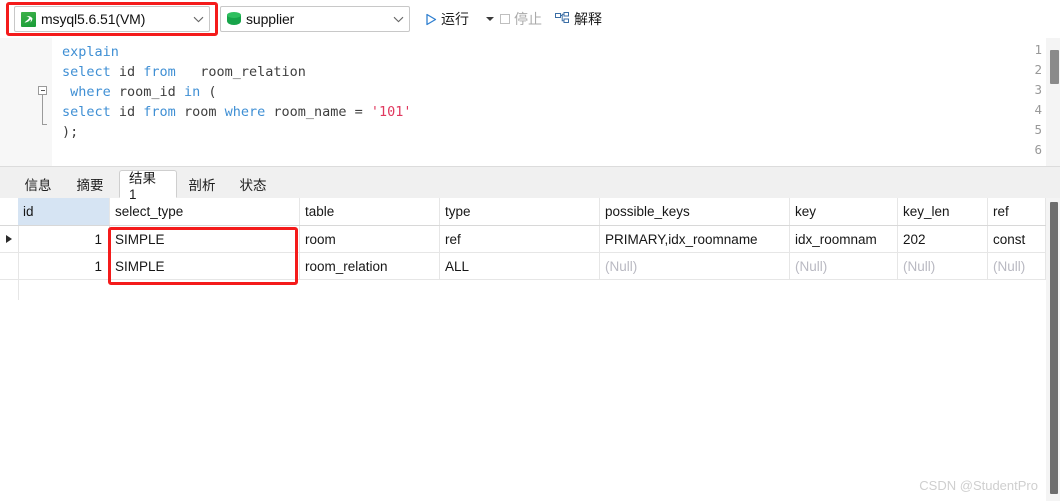  Describe the element at coordinates (523, 290) in the screenshot. I see `table-empty-row` at that location.